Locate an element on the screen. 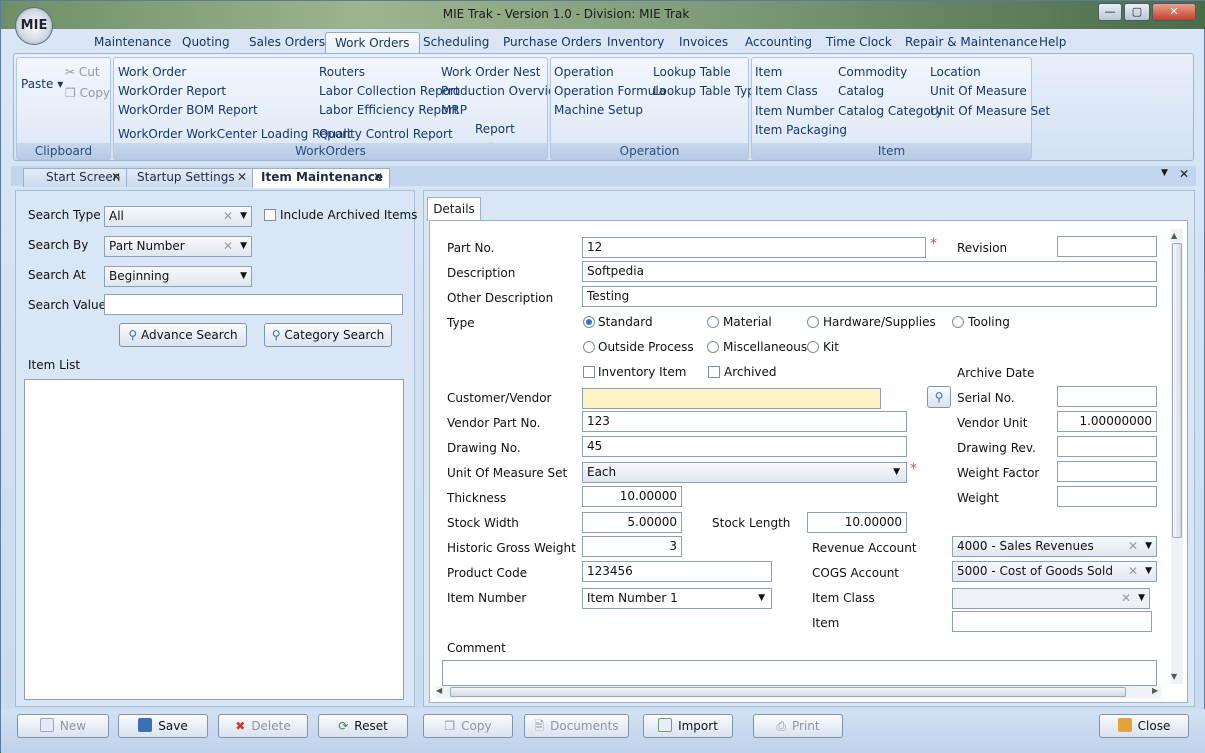 The width and height of the screenshot is (1205, 753). ribbon-quality-control-report: Quality Control Report is located at coordinates (386, 134).